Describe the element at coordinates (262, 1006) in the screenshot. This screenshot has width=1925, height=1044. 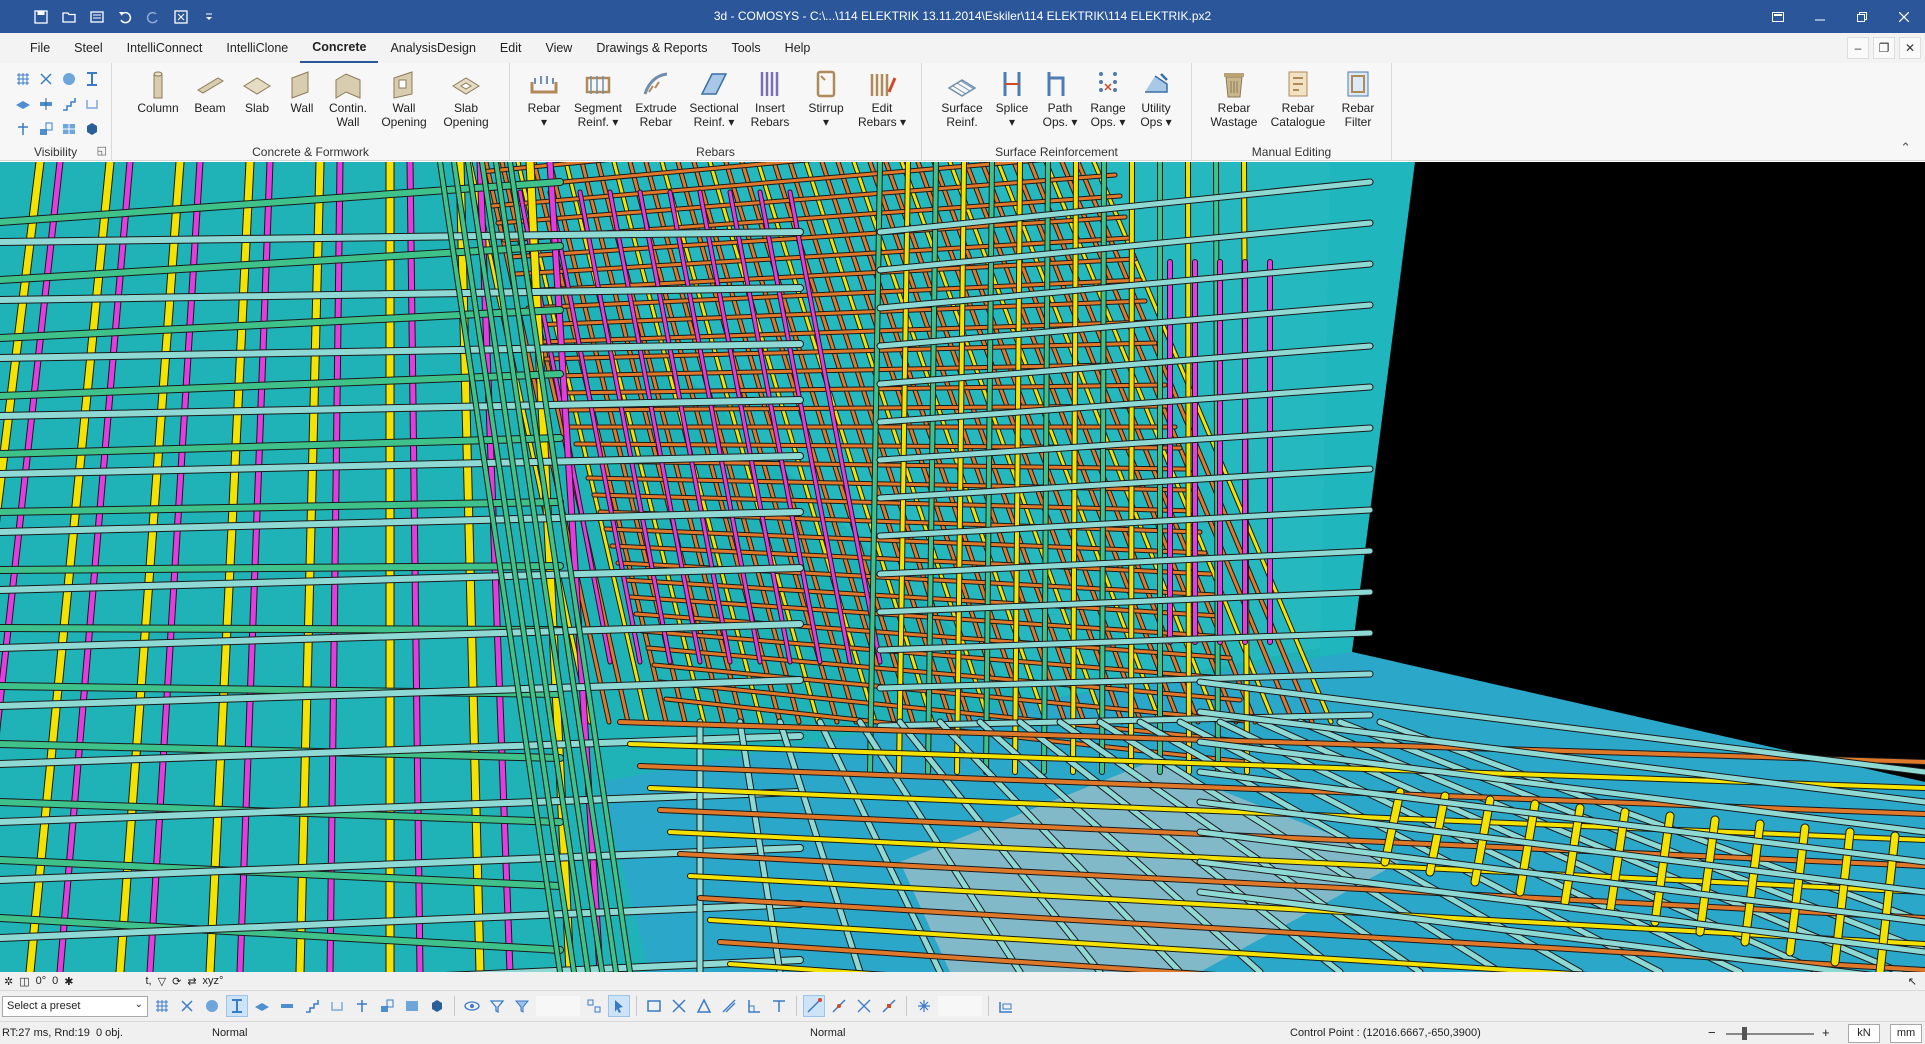
I see `plate-toggle-icon` at that location.